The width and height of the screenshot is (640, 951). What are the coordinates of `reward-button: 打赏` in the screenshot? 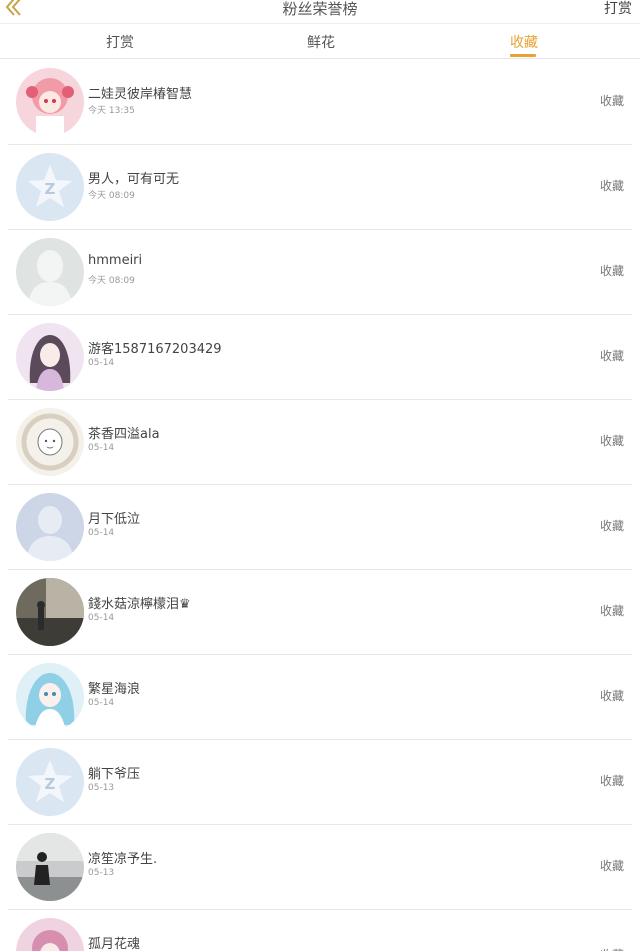 It's located at (618, 9).